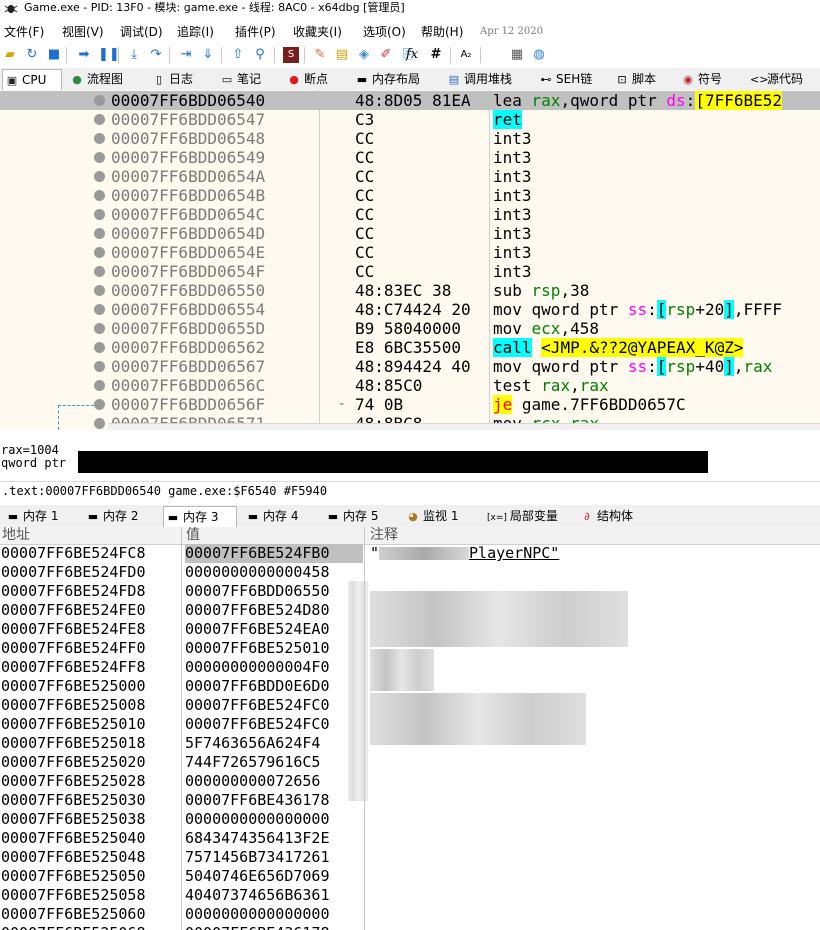 This screenshot has width=820, height=930. I want to click on trace-into-icon: ⇥, so click(186, 55).